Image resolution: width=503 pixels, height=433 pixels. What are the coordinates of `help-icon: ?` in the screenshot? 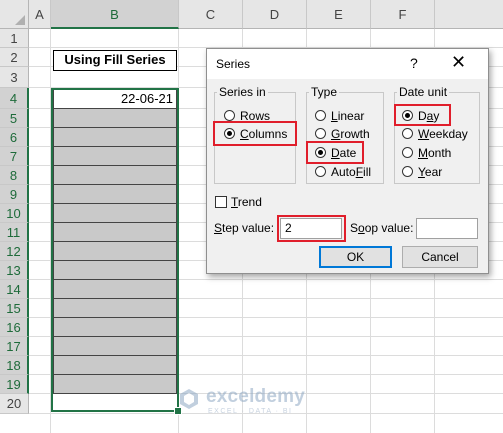 It's located at (414, 63).